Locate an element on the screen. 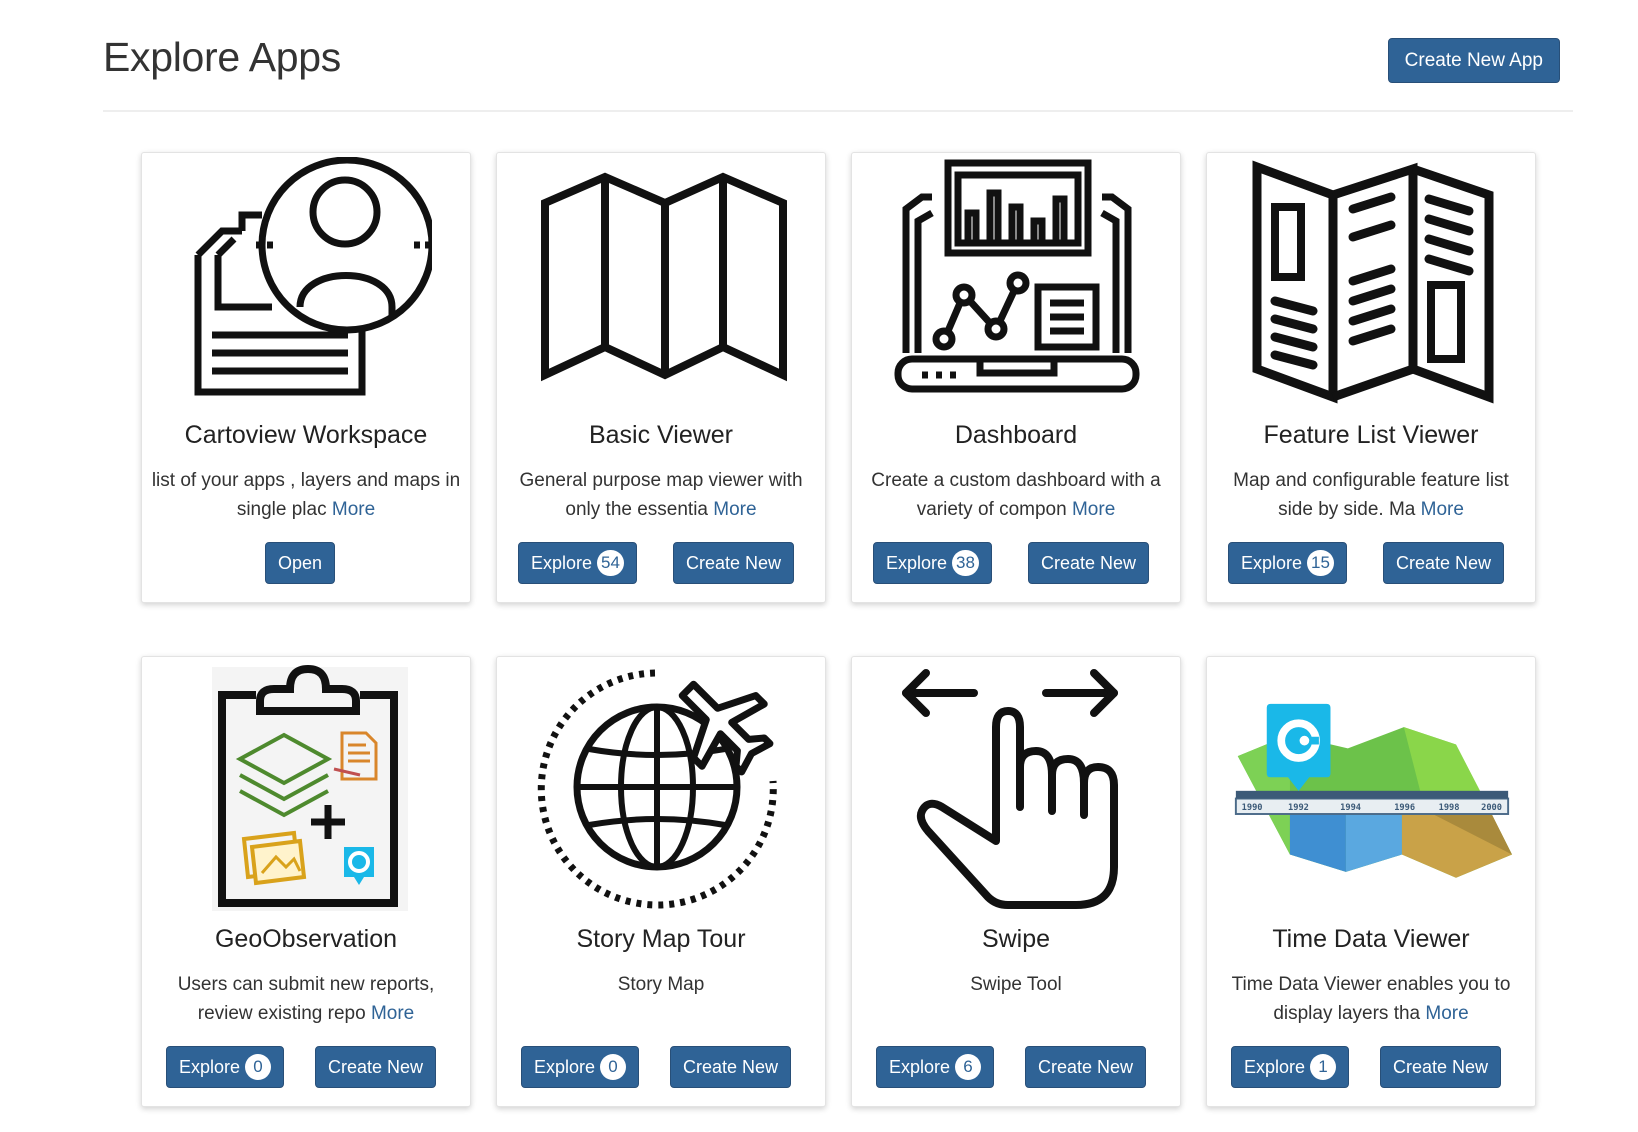 This screenshot has width=1638, height=1132. card-actions: Explore 15 Create New is located at coordinates (1371, 563).